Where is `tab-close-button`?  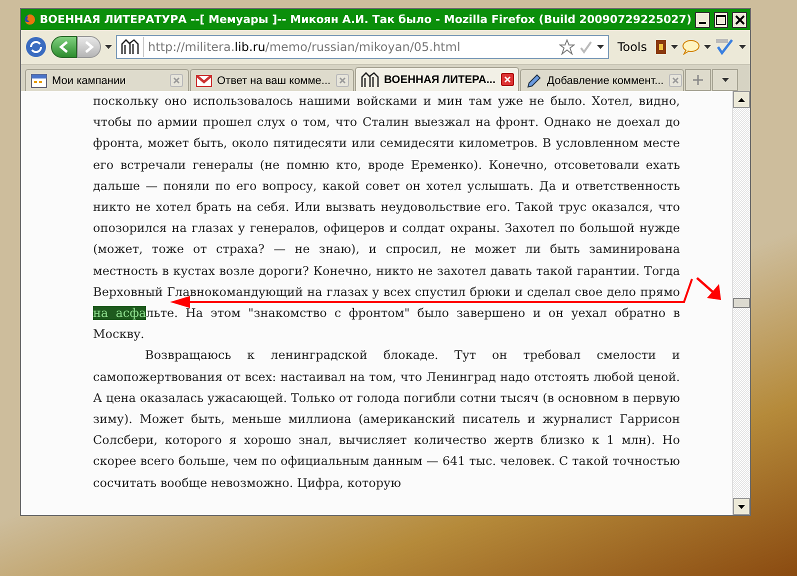
tab-close-button is located at coordinates (507, 79).